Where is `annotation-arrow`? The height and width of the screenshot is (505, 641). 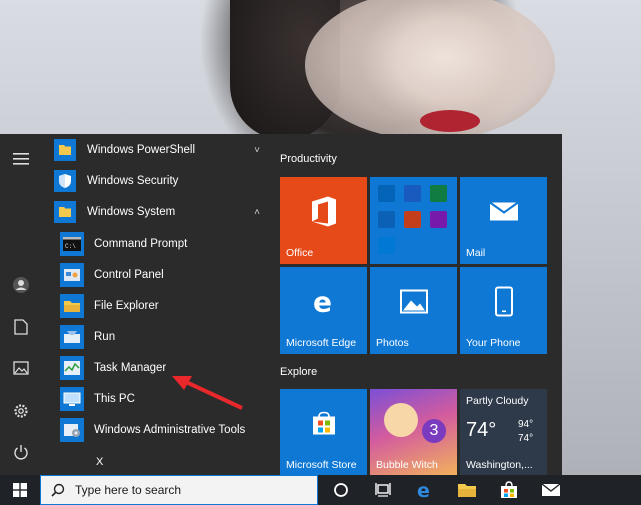
annotation-arrow is located at coordinates (207, 393).